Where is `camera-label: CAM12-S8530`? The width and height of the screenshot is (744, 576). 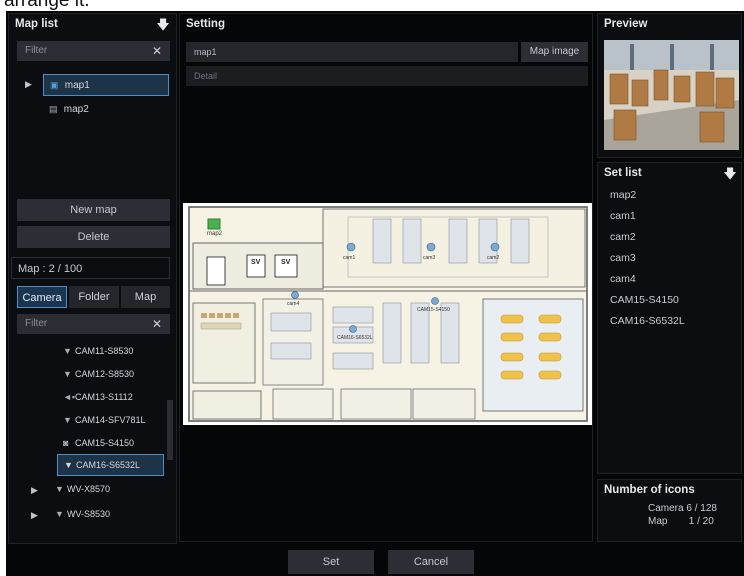
camera-label: CAM12-S8530 is located at coordinates (105, 374).